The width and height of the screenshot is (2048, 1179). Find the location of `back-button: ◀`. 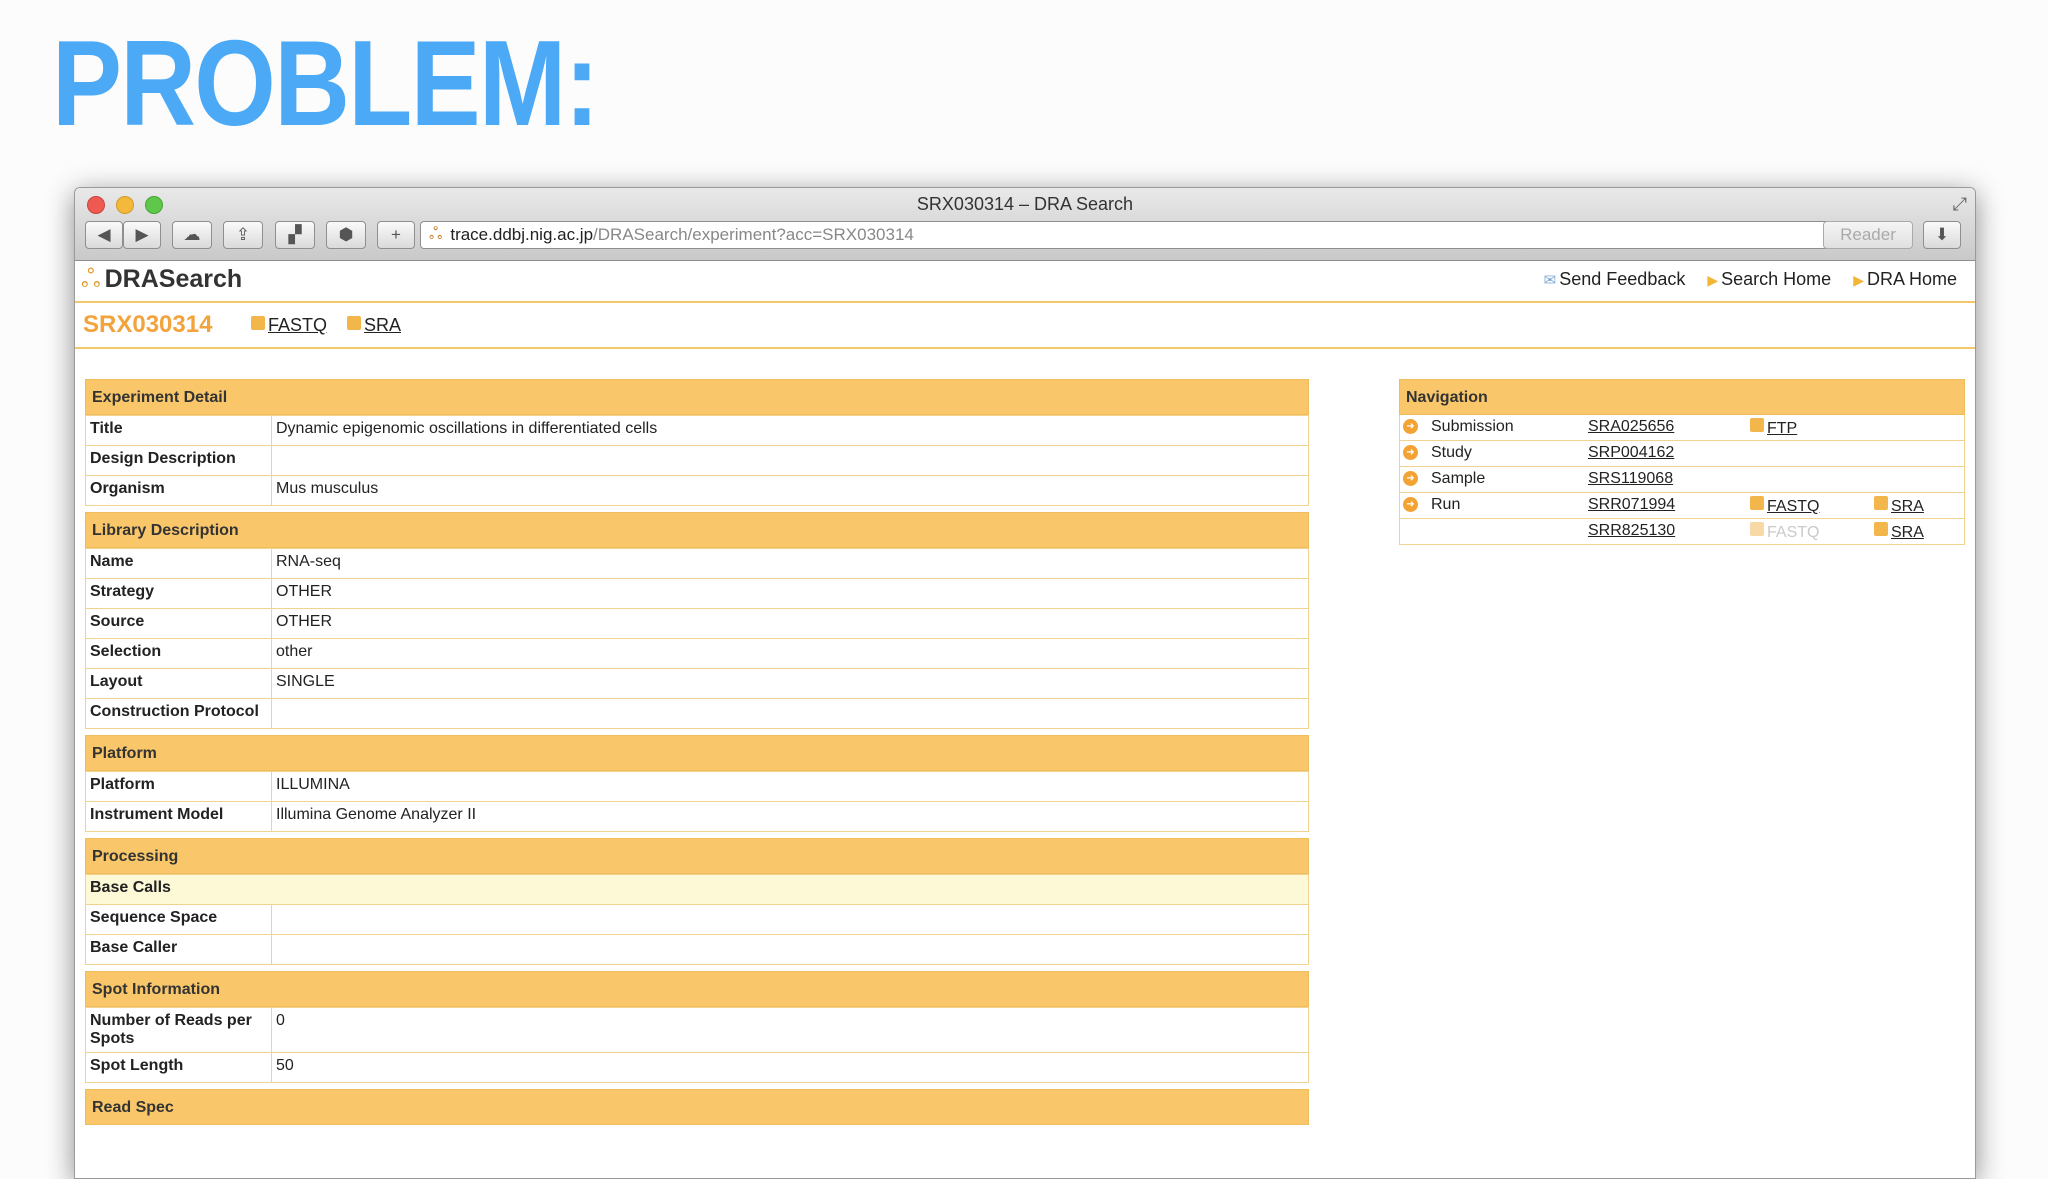

back-button: ◀ is located at coordinates (104, 235).